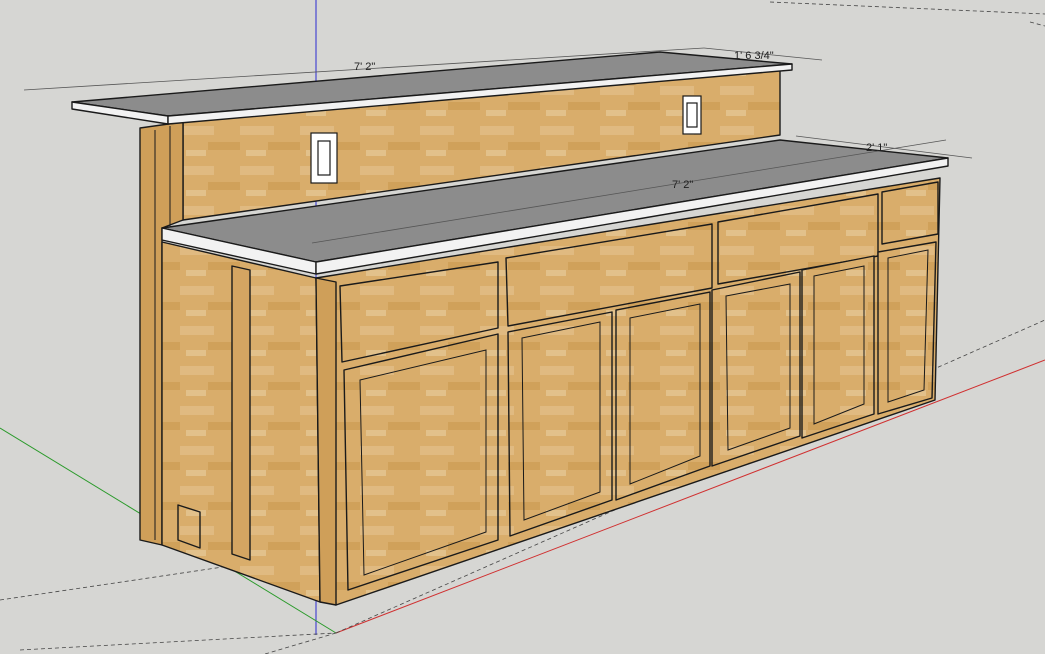  I want to click on outlet-right, so click(692, 115).